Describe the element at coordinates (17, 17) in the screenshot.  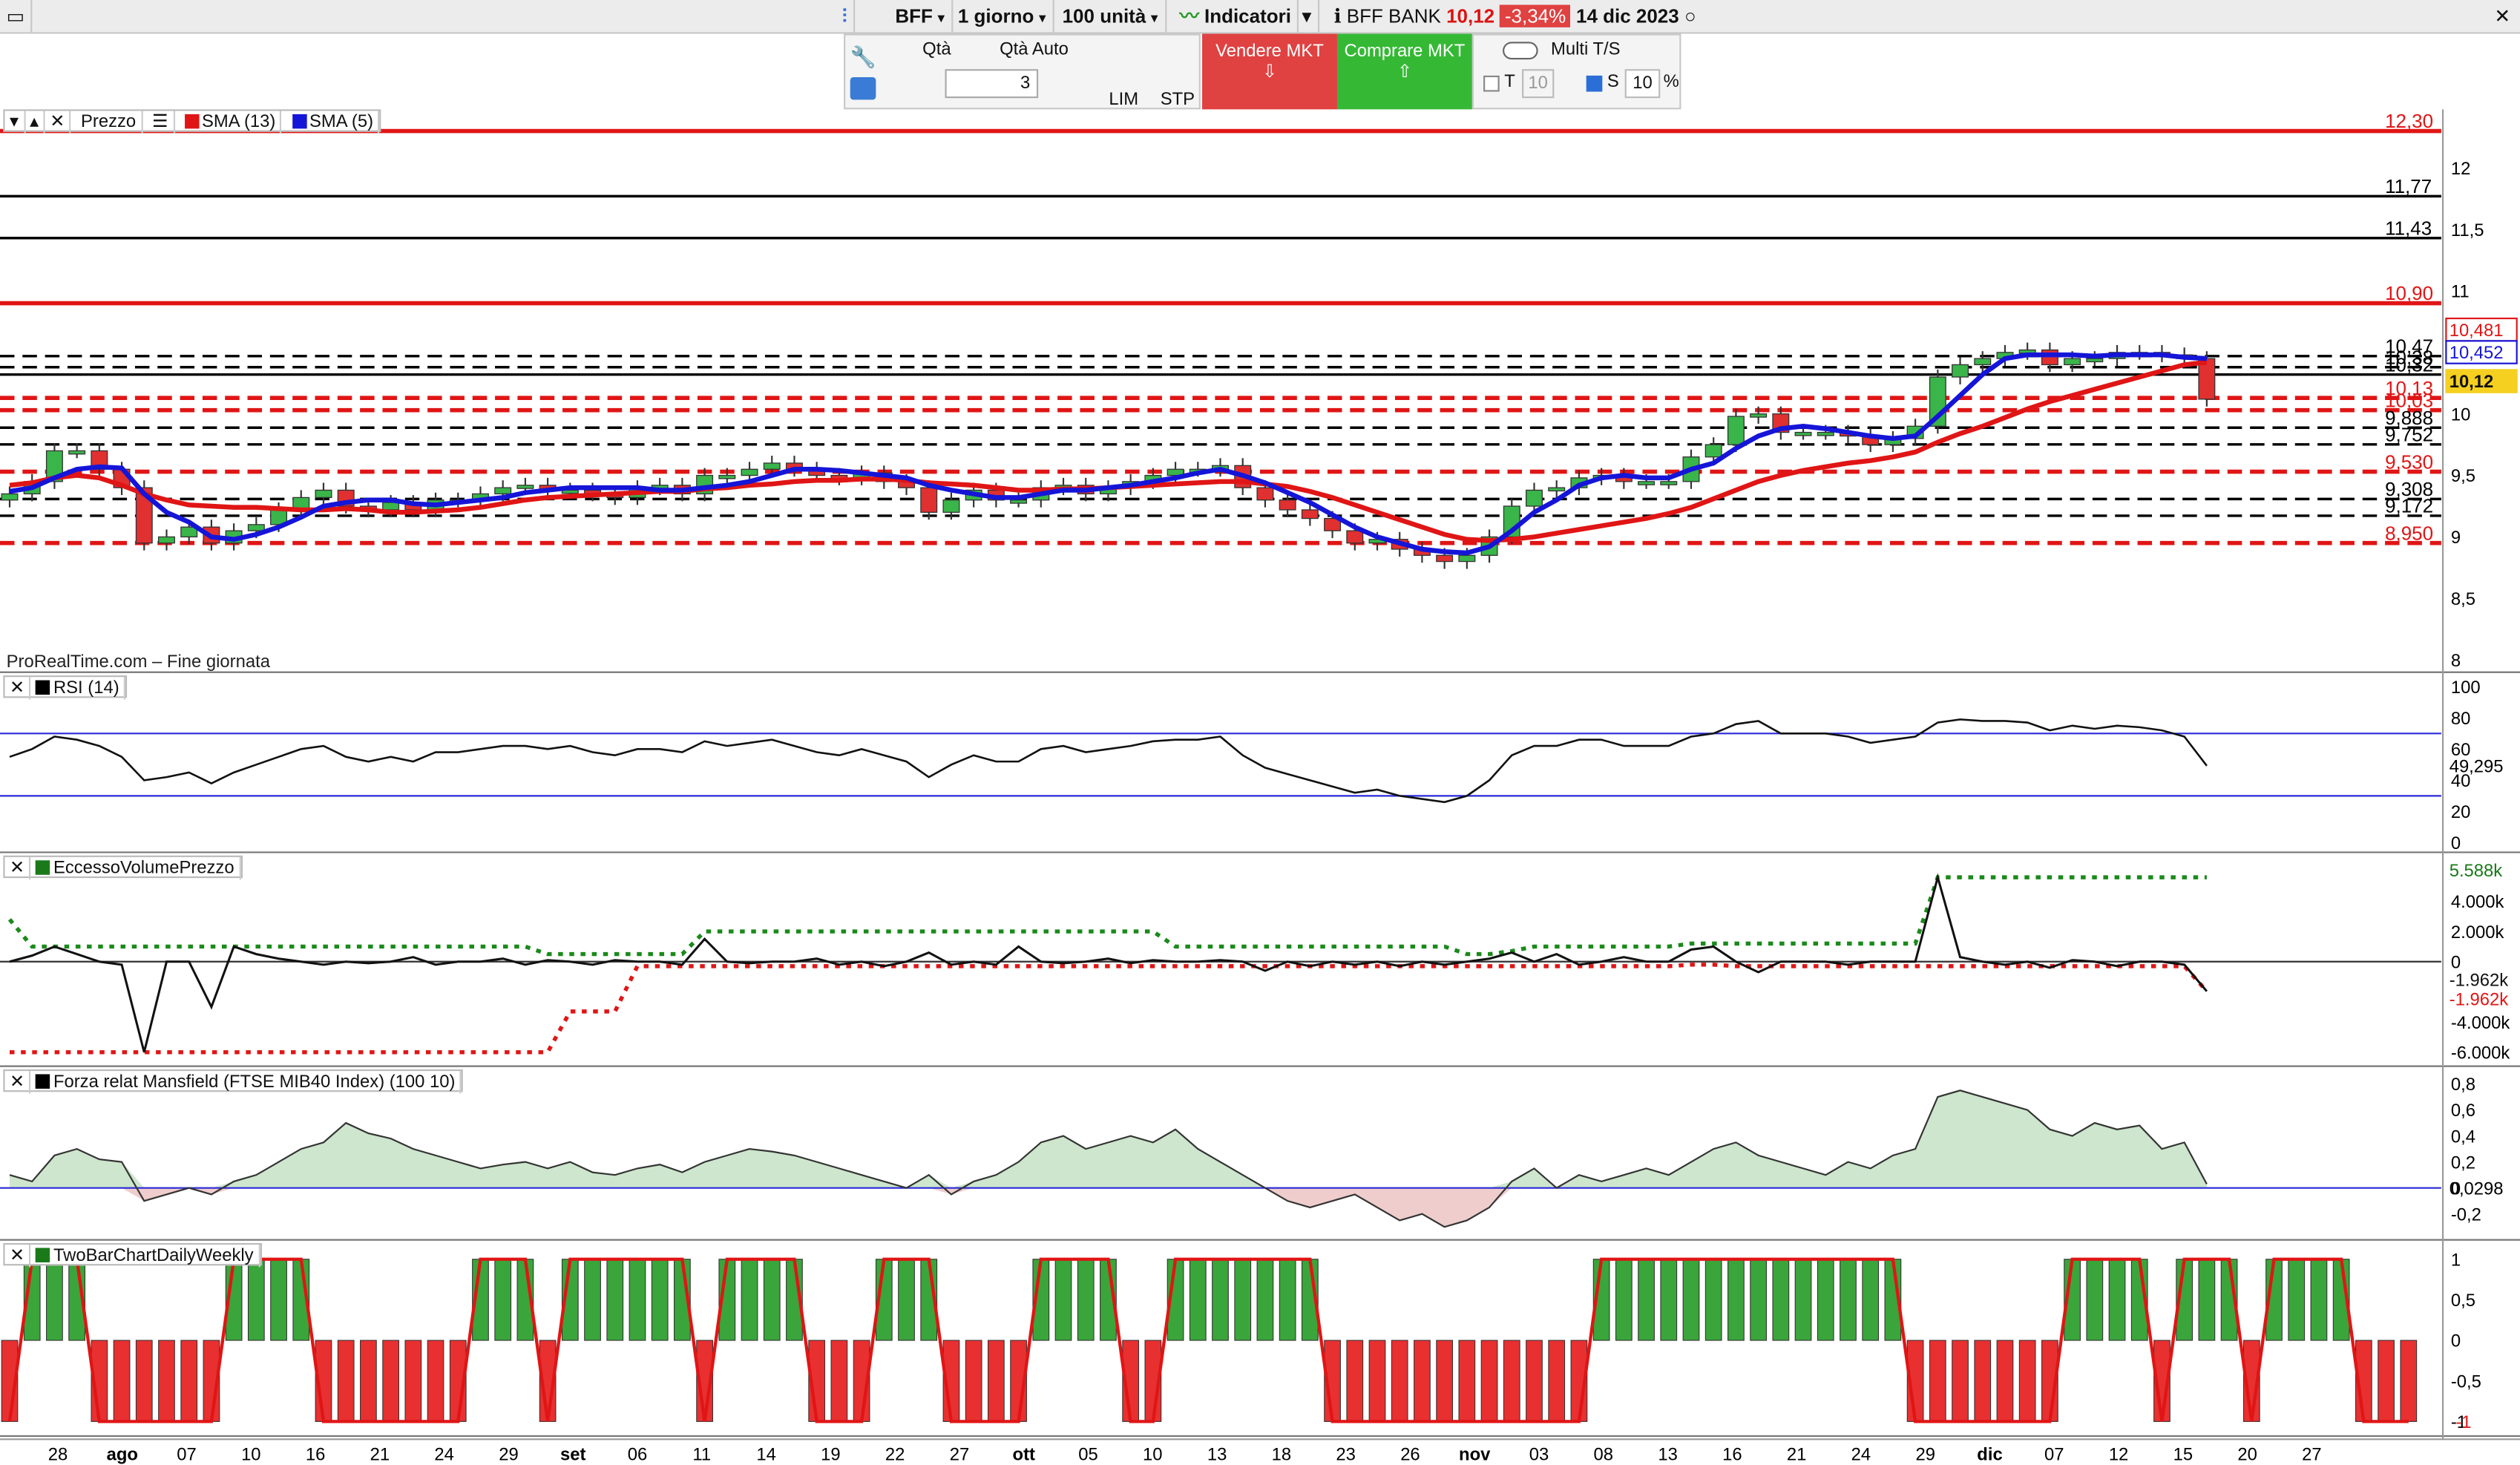
I see `menu-icon: ▭` at that location.